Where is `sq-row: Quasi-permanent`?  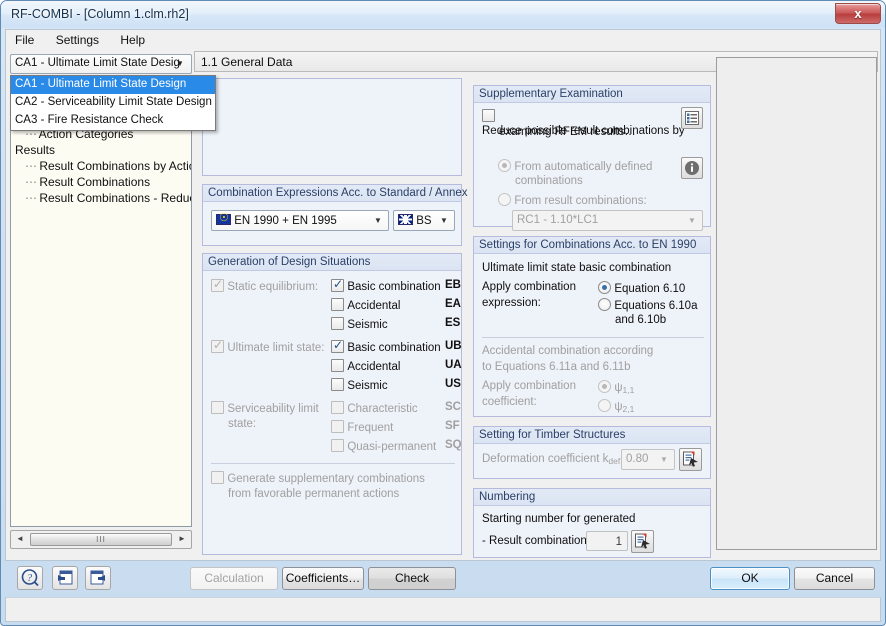
sq-row: Quasi-permanent is located at coordinates (383, 446).